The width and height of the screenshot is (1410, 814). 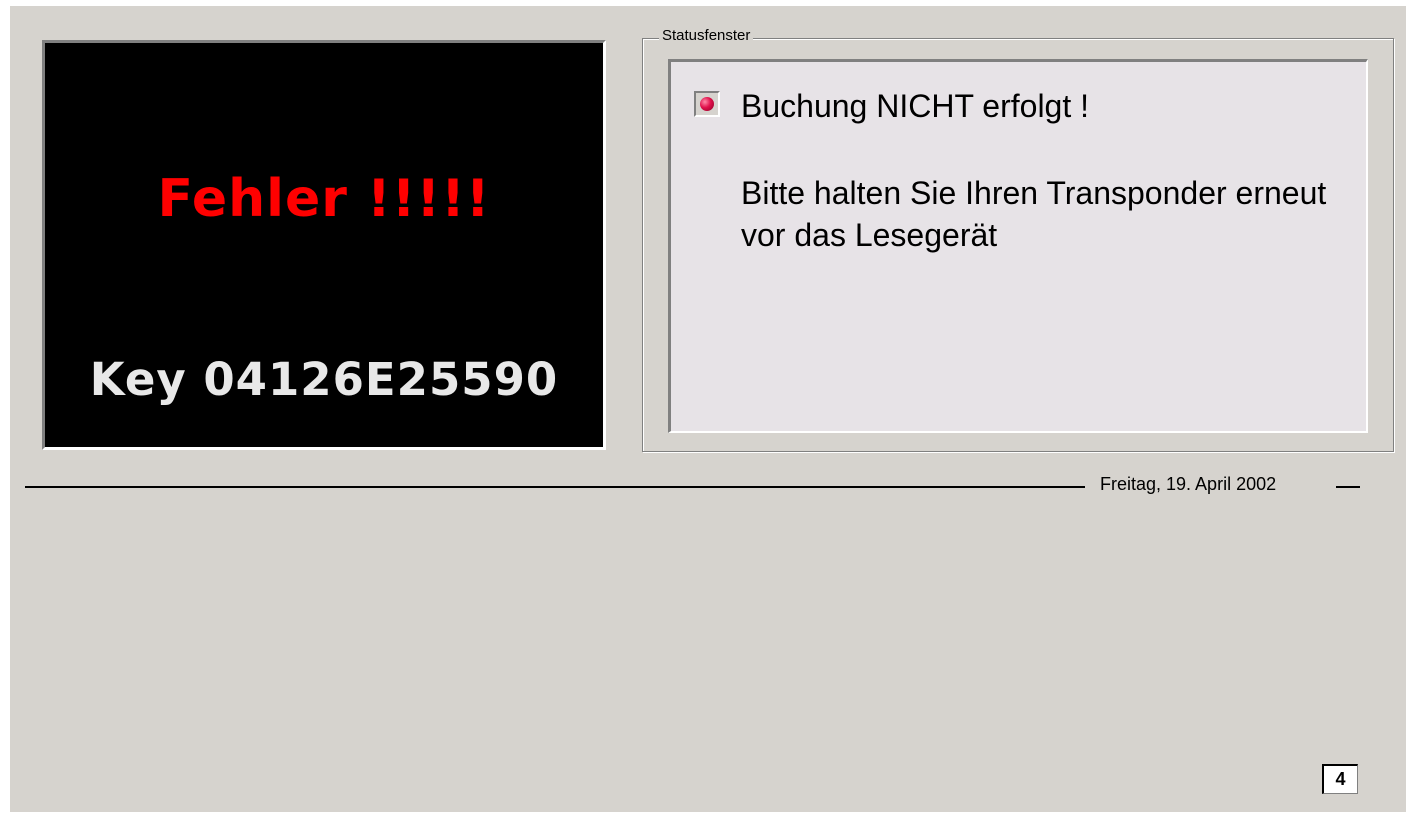 What do you see at coordinates (706, 35) in the screenshot?
I see `status-group-legend: Statusfenster` at bounding box center [706, 35].